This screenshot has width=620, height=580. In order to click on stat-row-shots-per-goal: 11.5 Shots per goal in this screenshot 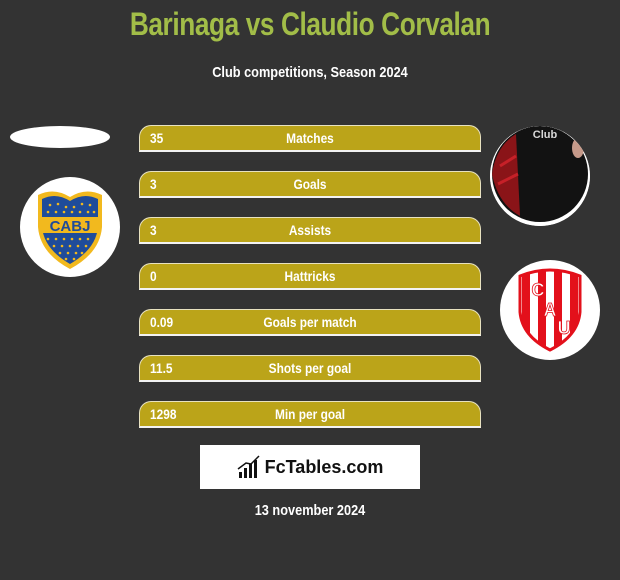, I will do `click(310, 368)`.